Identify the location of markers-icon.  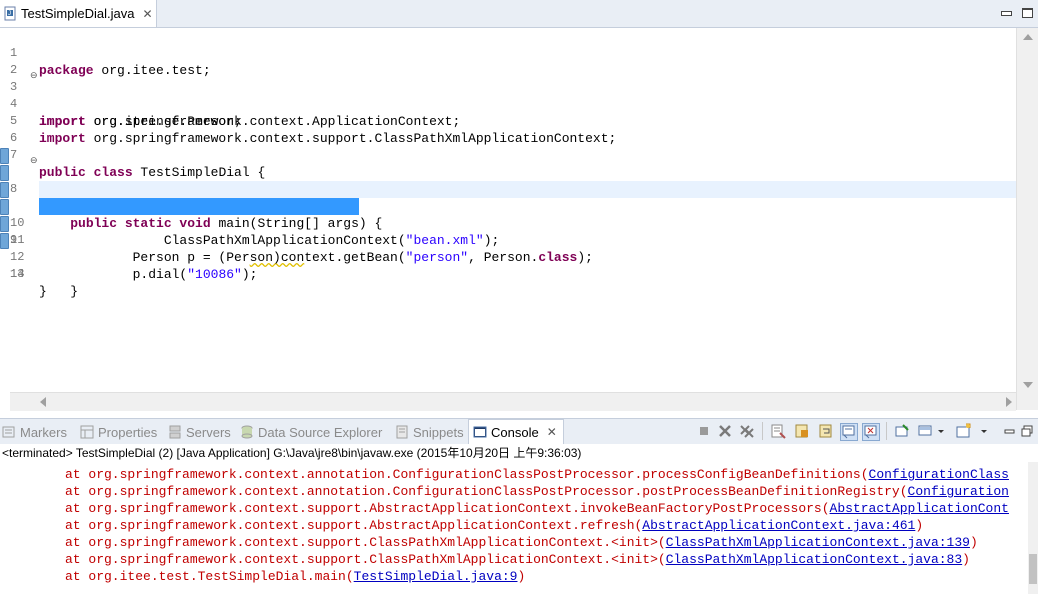
(9, 432).